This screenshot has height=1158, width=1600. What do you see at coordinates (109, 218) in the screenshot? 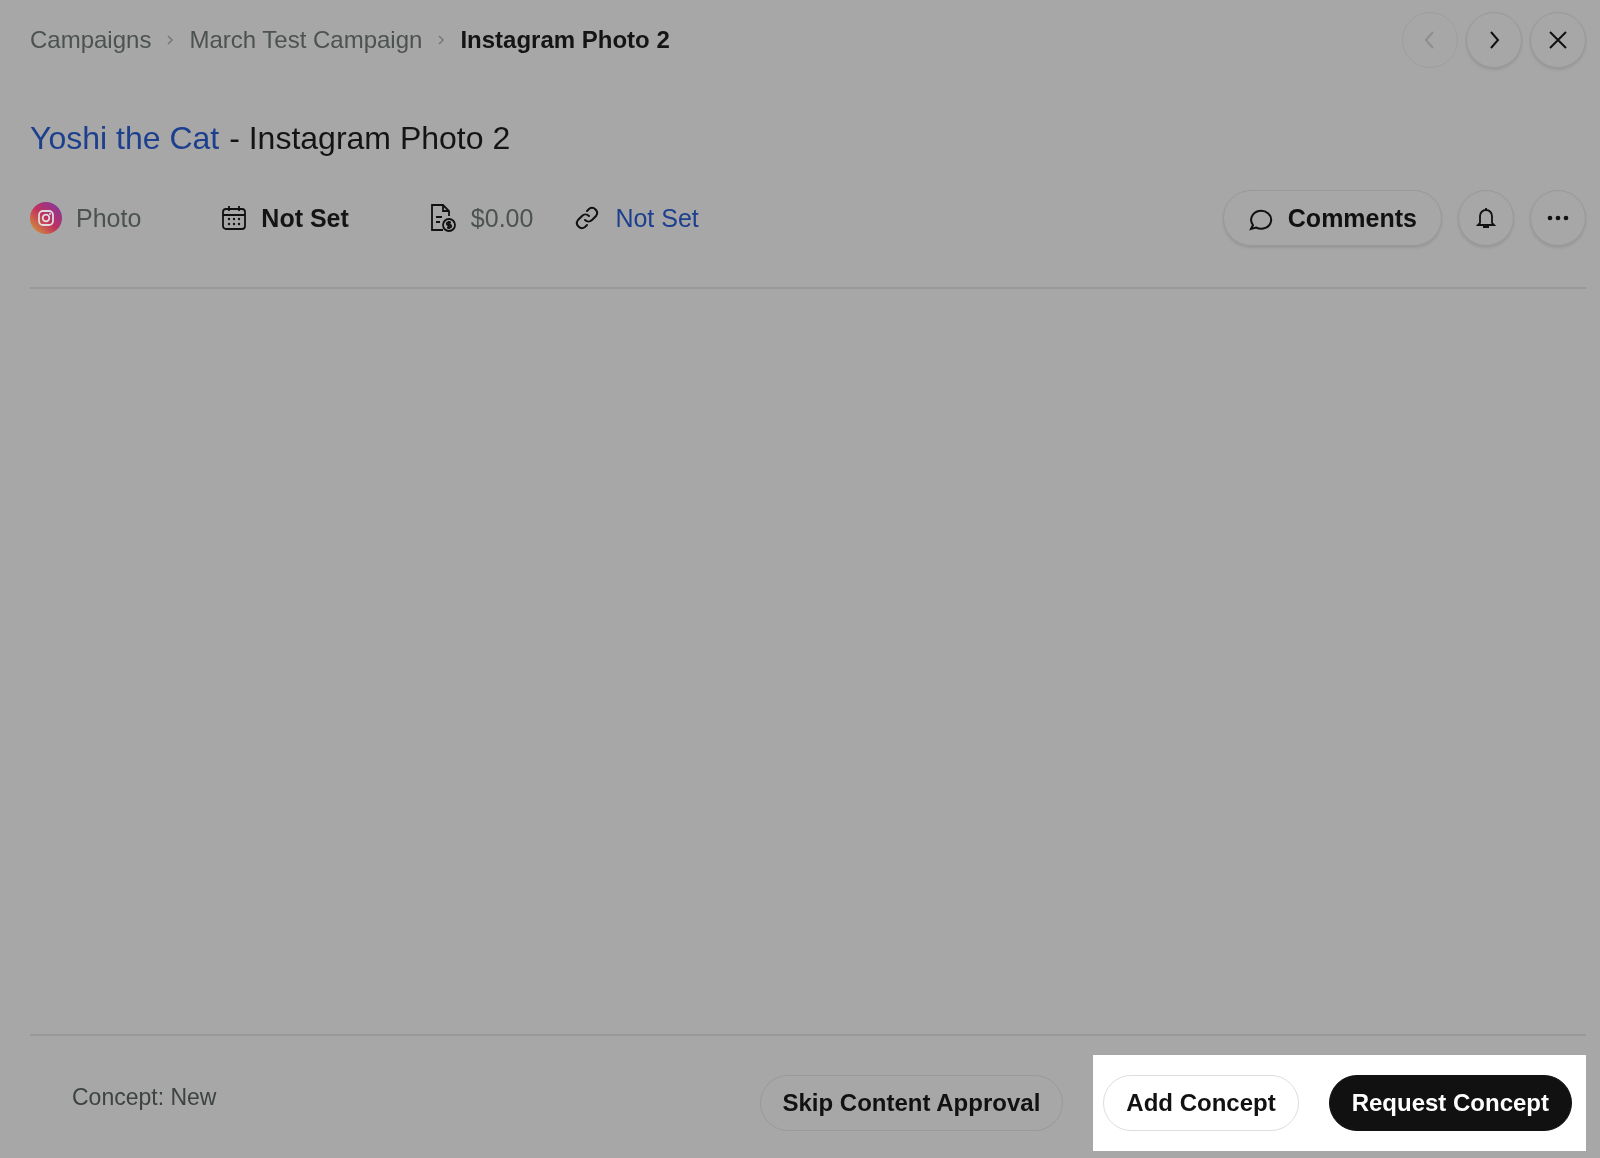
I see `platform-value: Photo` at bounding box center [109, 218].